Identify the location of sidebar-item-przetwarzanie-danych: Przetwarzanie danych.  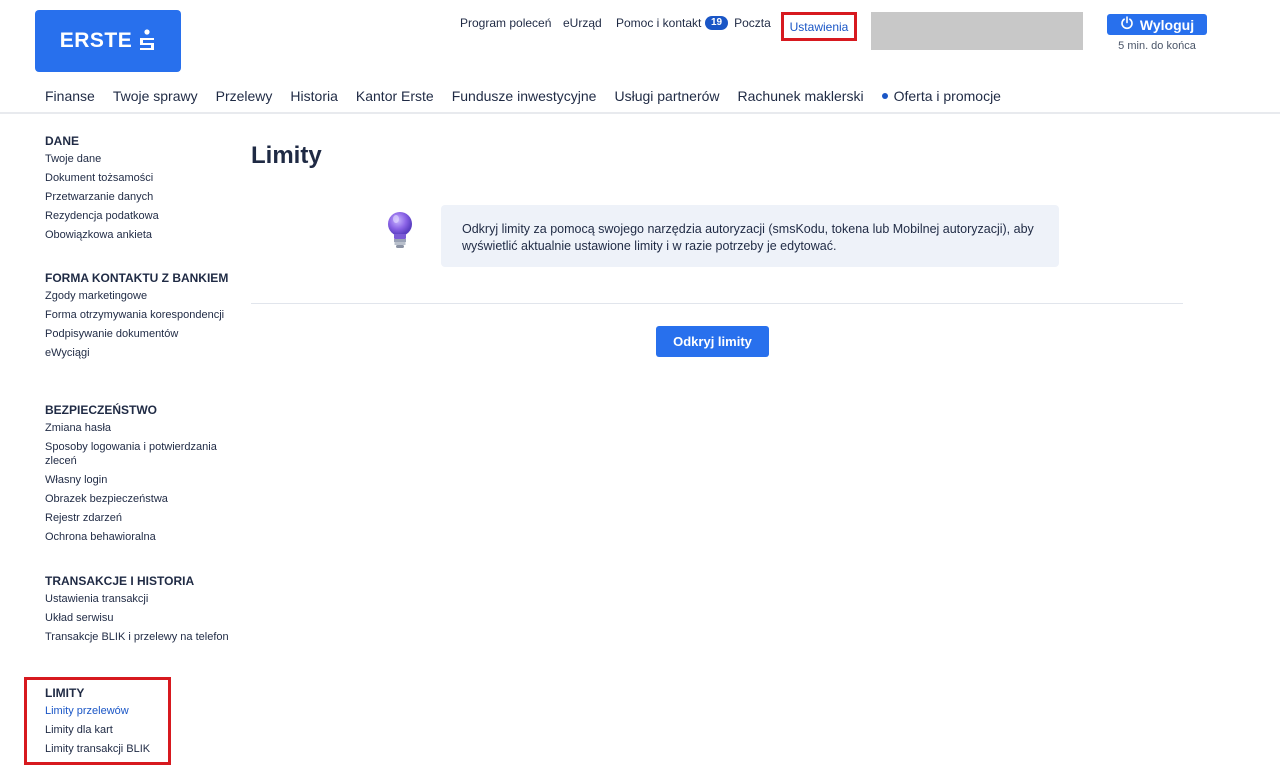
(102, 197).